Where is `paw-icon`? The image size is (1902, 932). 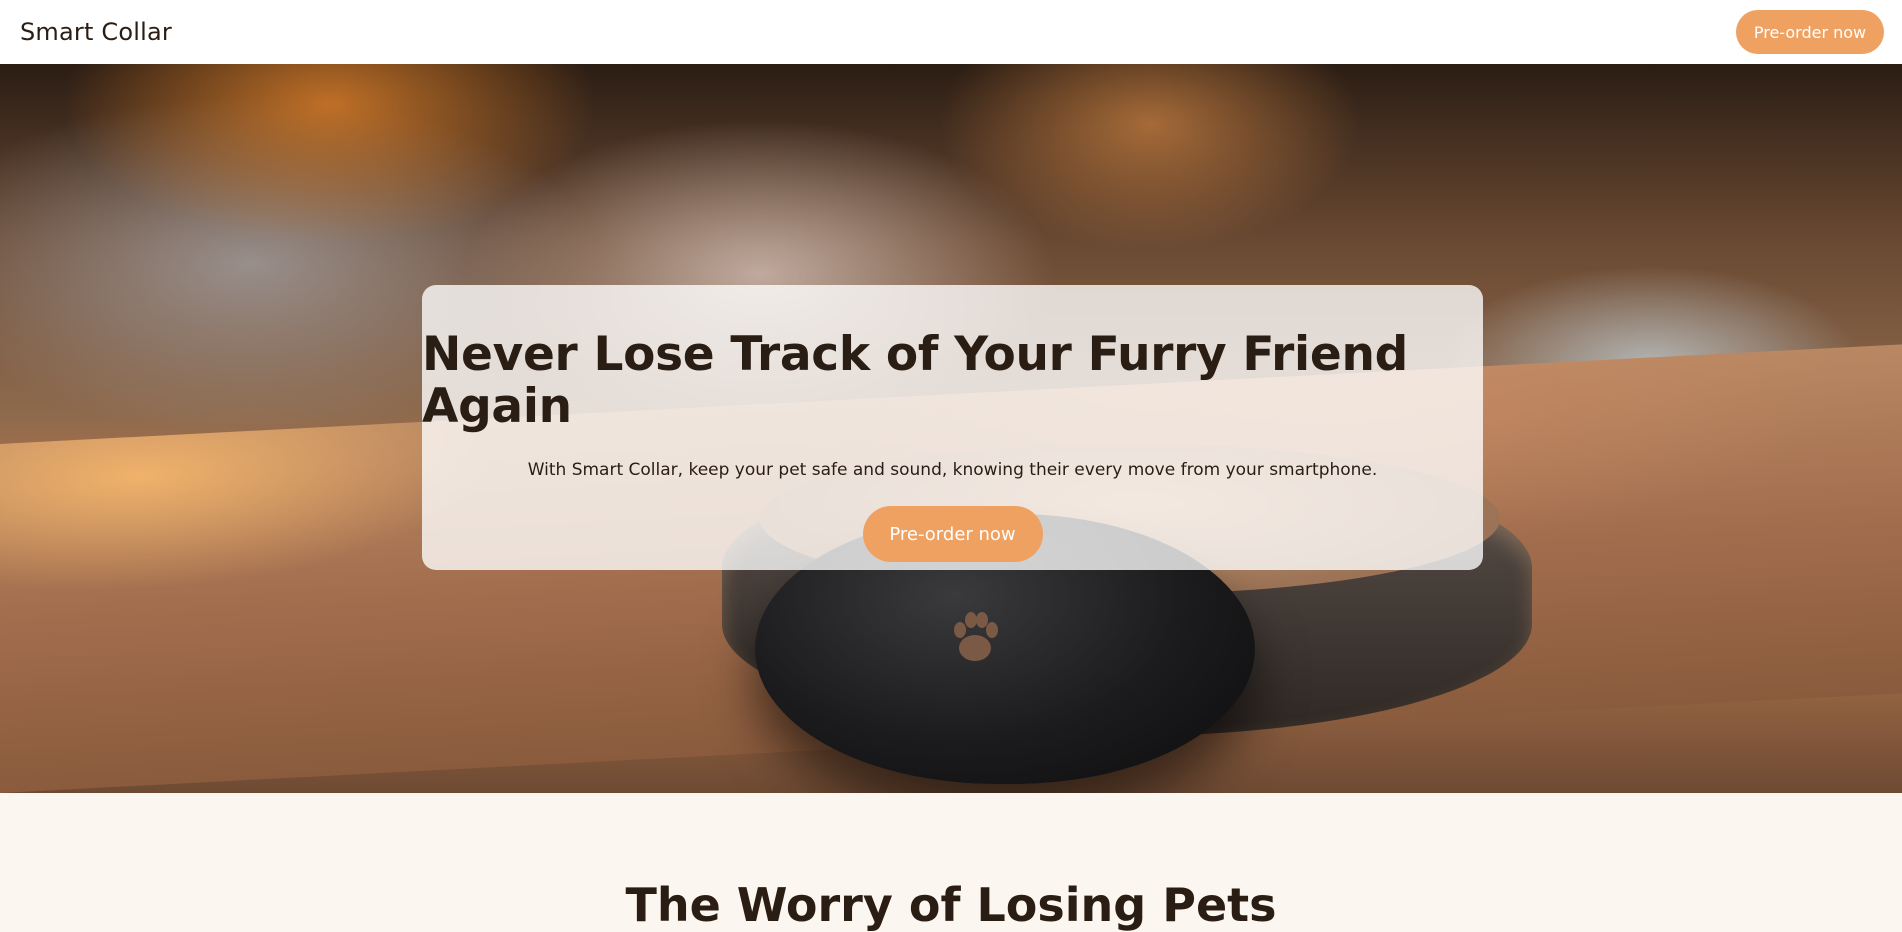
paw-icon is located at coordinates (976, 636).